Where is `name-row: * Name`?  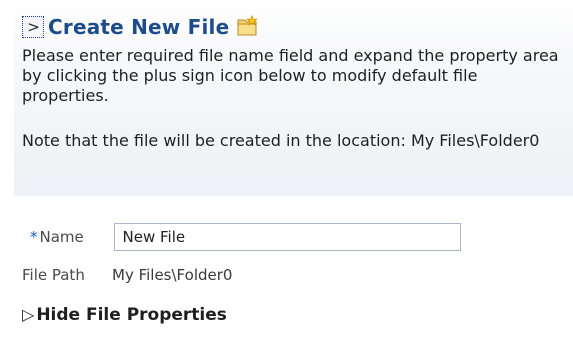 name-row: * Name is located at coordinates (241, 237).